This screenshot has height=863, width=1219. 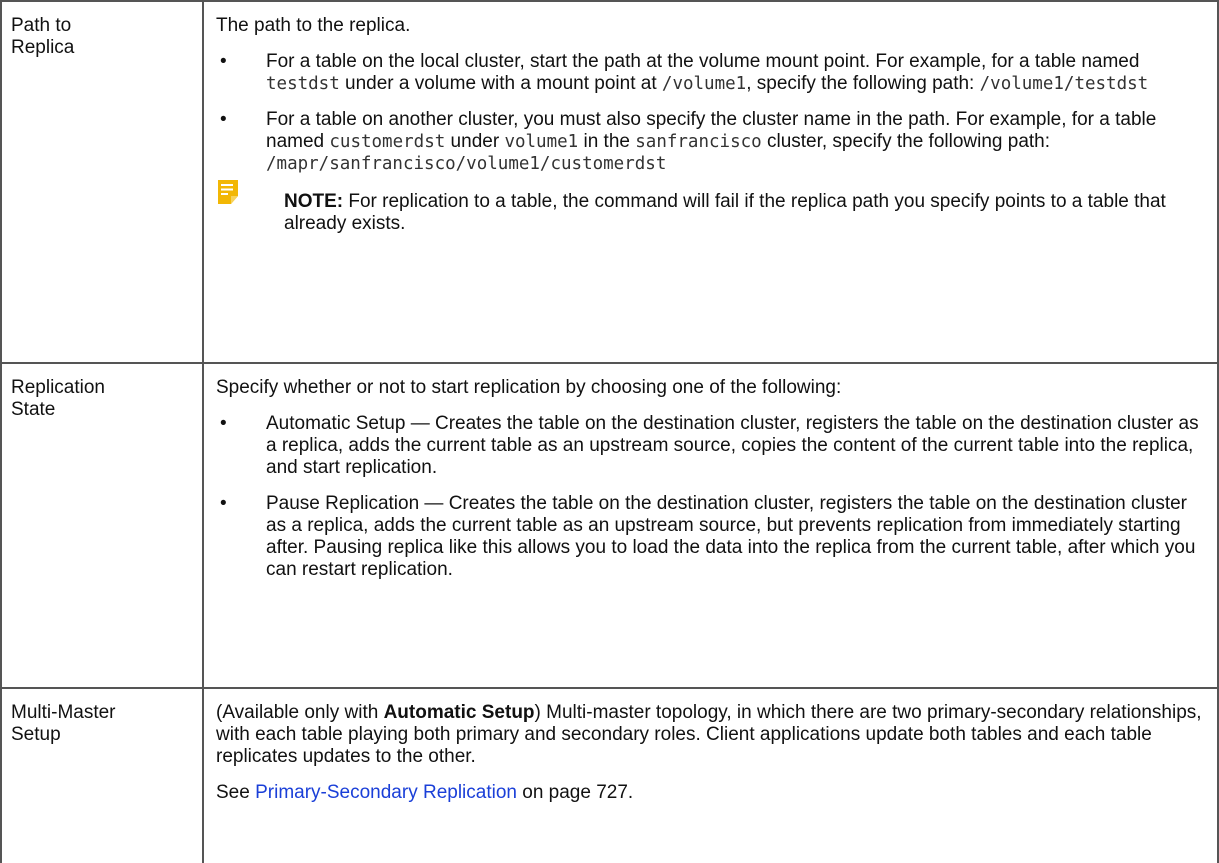 I want to click on note-icon, so click(x=228, y=192).